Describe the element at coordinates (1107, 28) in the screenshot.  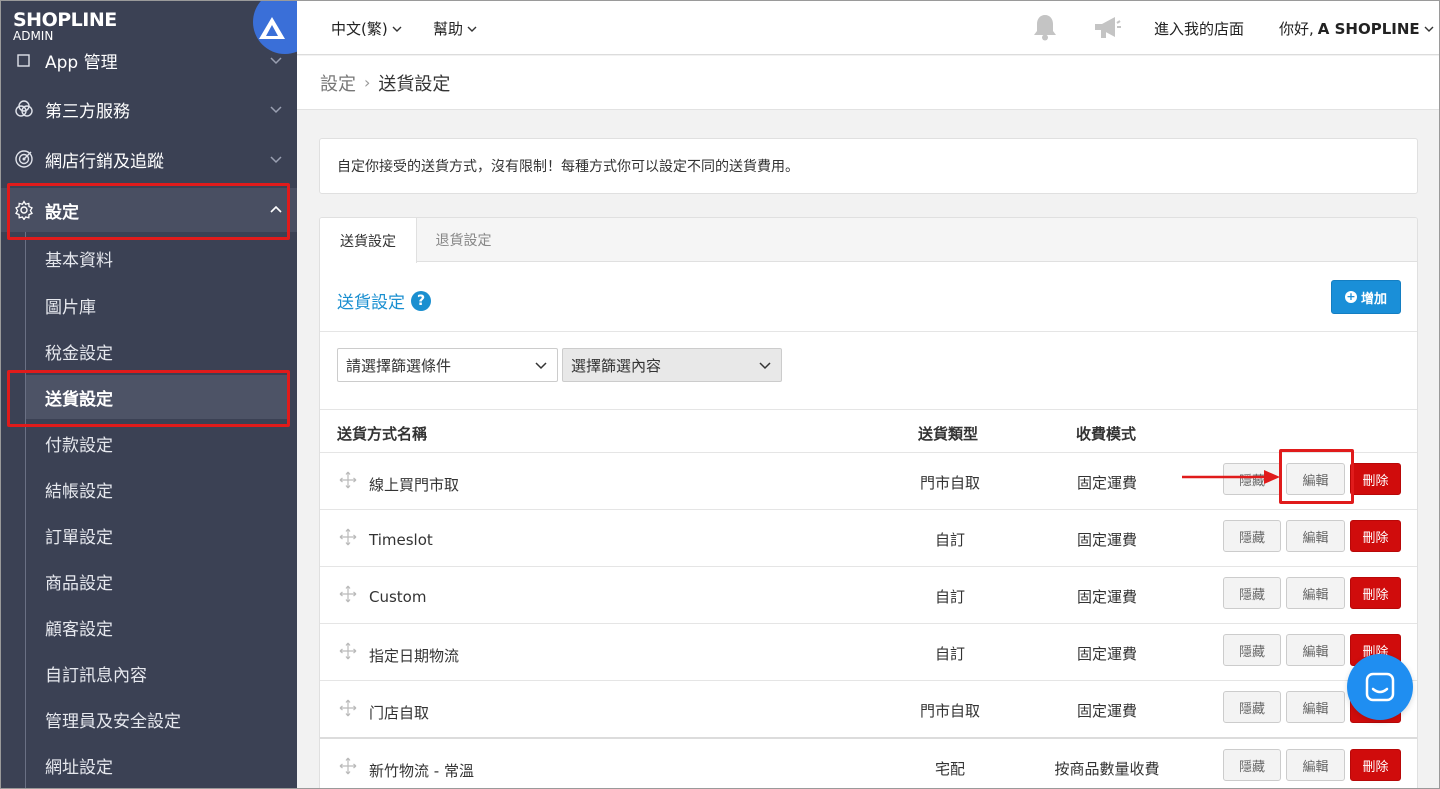
I see `megaphone-icon` at that location.